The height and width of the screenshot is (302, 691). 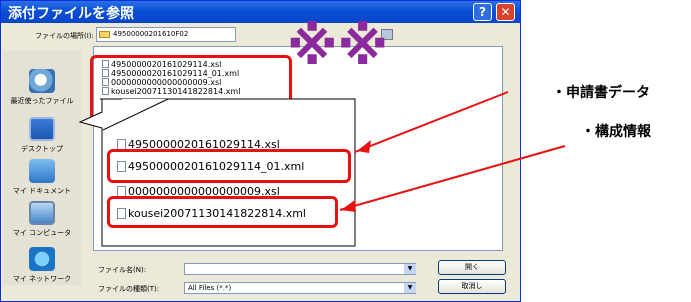 I want to click on config-info-highlight, so click(x=222, y=212).